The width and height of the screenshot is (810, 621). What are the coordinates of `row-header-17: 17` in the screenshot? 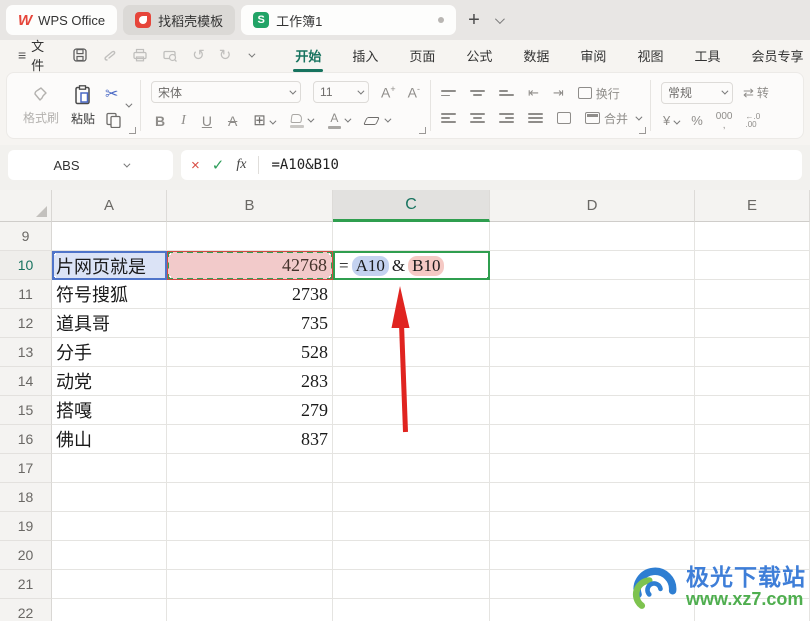 It's located at (26, 468).